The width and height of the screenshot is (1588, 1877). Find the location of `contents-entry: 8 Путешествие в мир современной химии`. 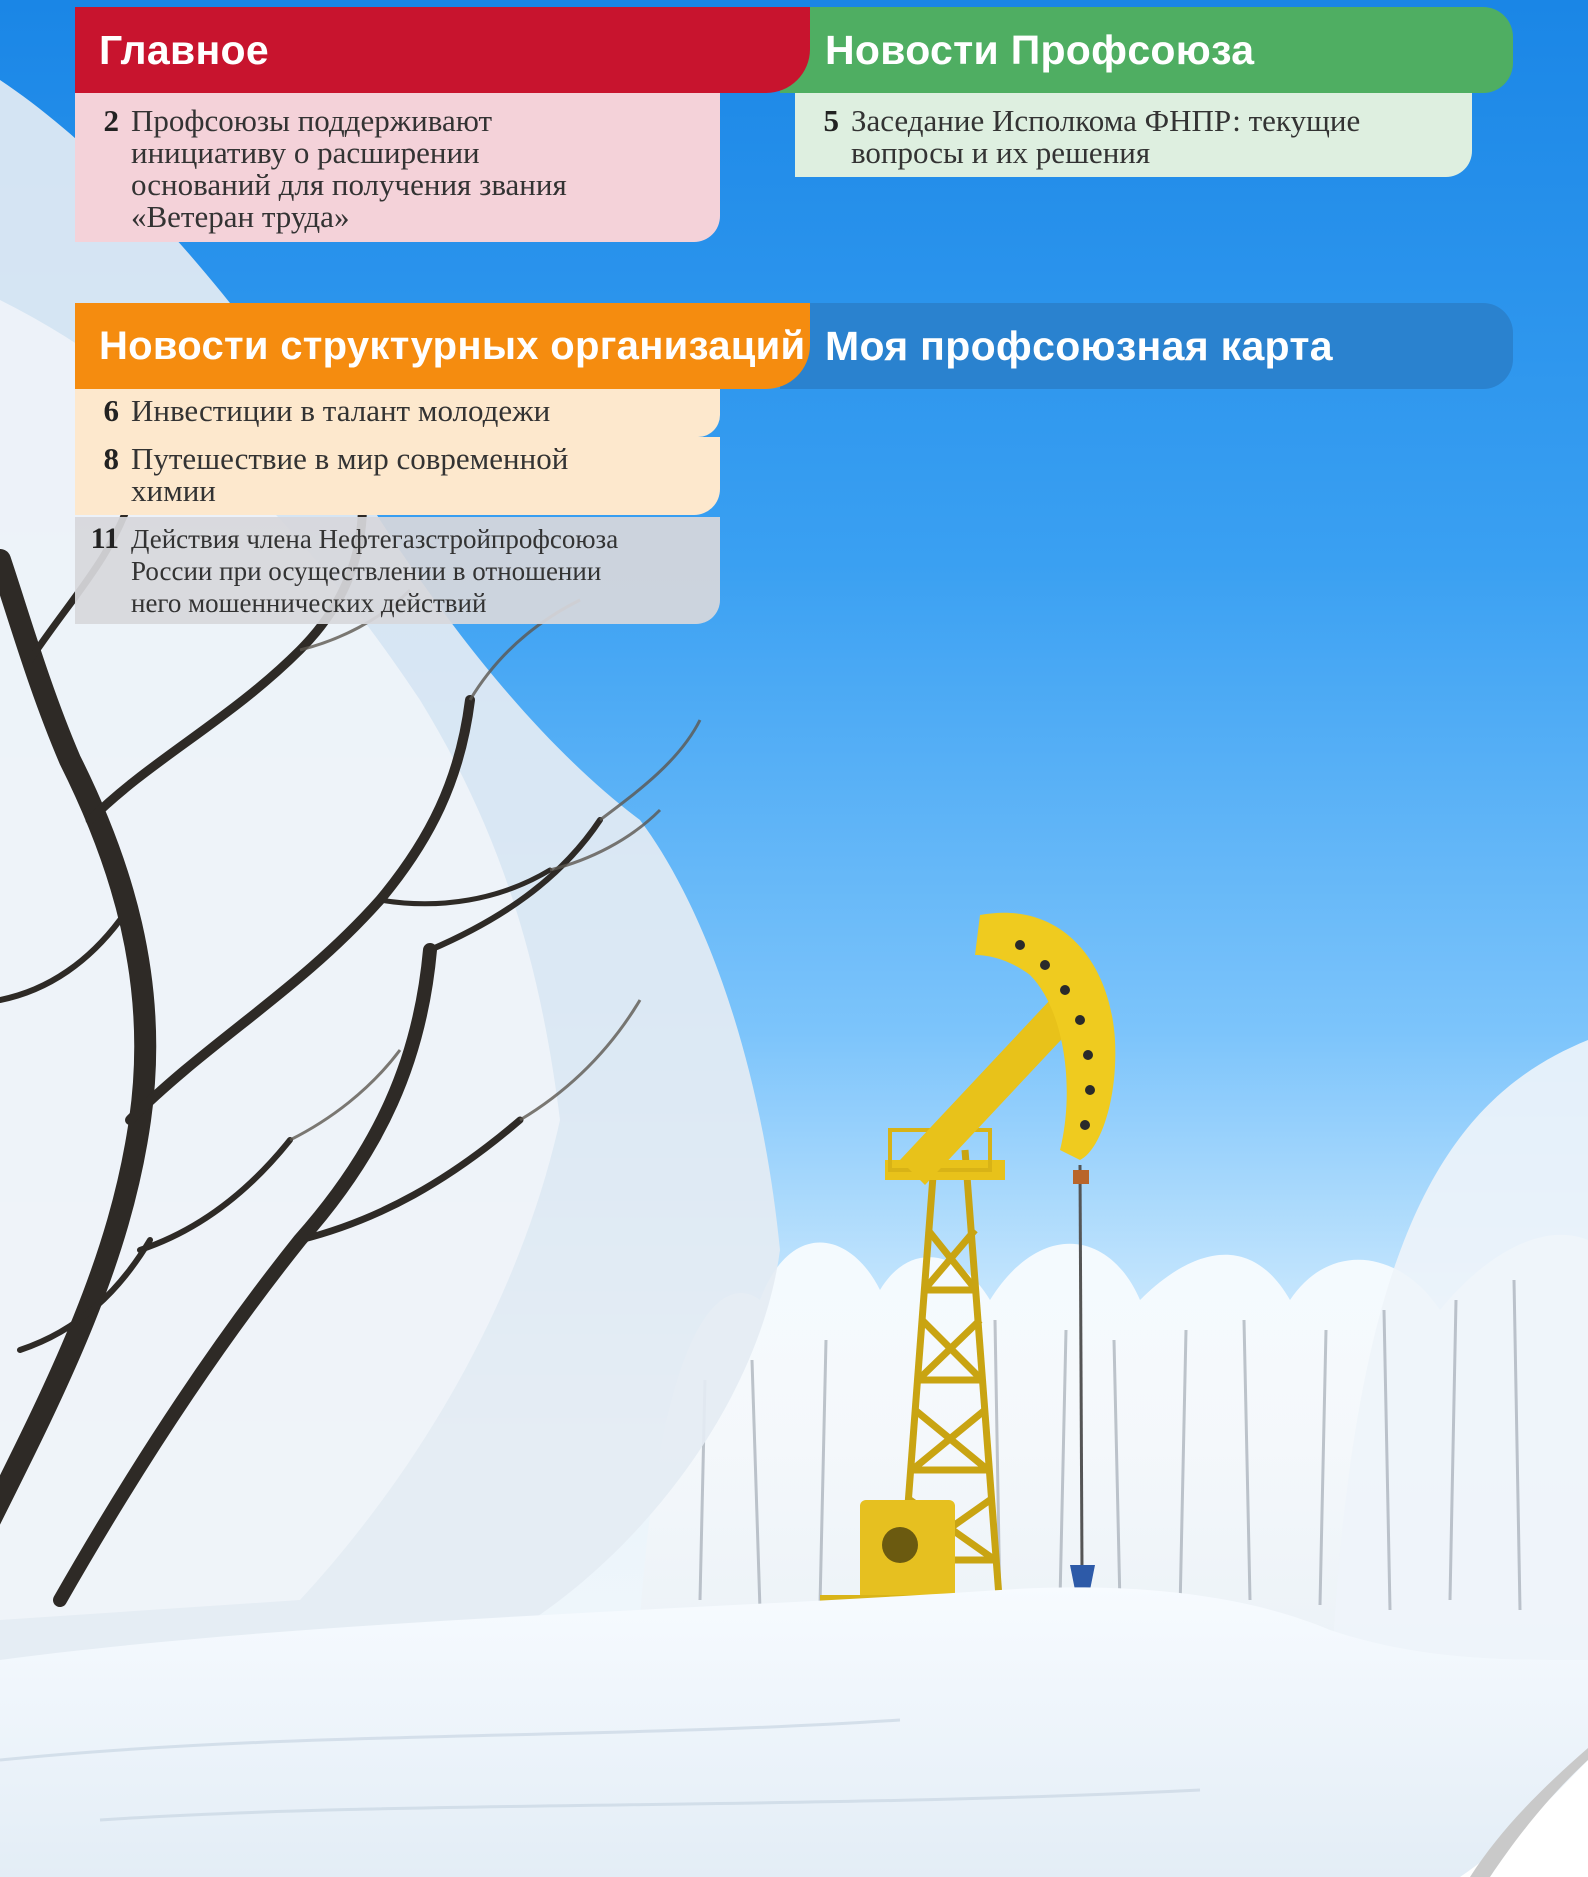

contents-entry: 8 Путешествие в мир современной химии is located at coordinates (397, 475).